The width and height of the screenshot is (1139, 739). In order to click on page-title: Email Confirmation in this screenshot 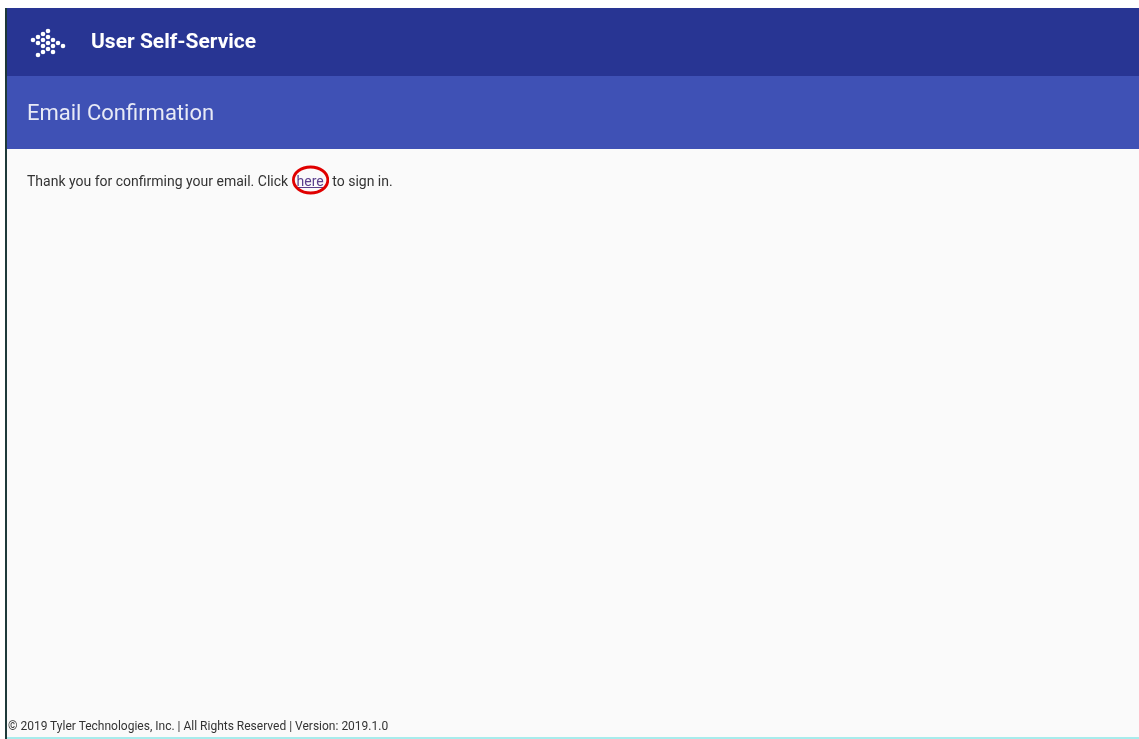, I will do `click(121, 113)`.